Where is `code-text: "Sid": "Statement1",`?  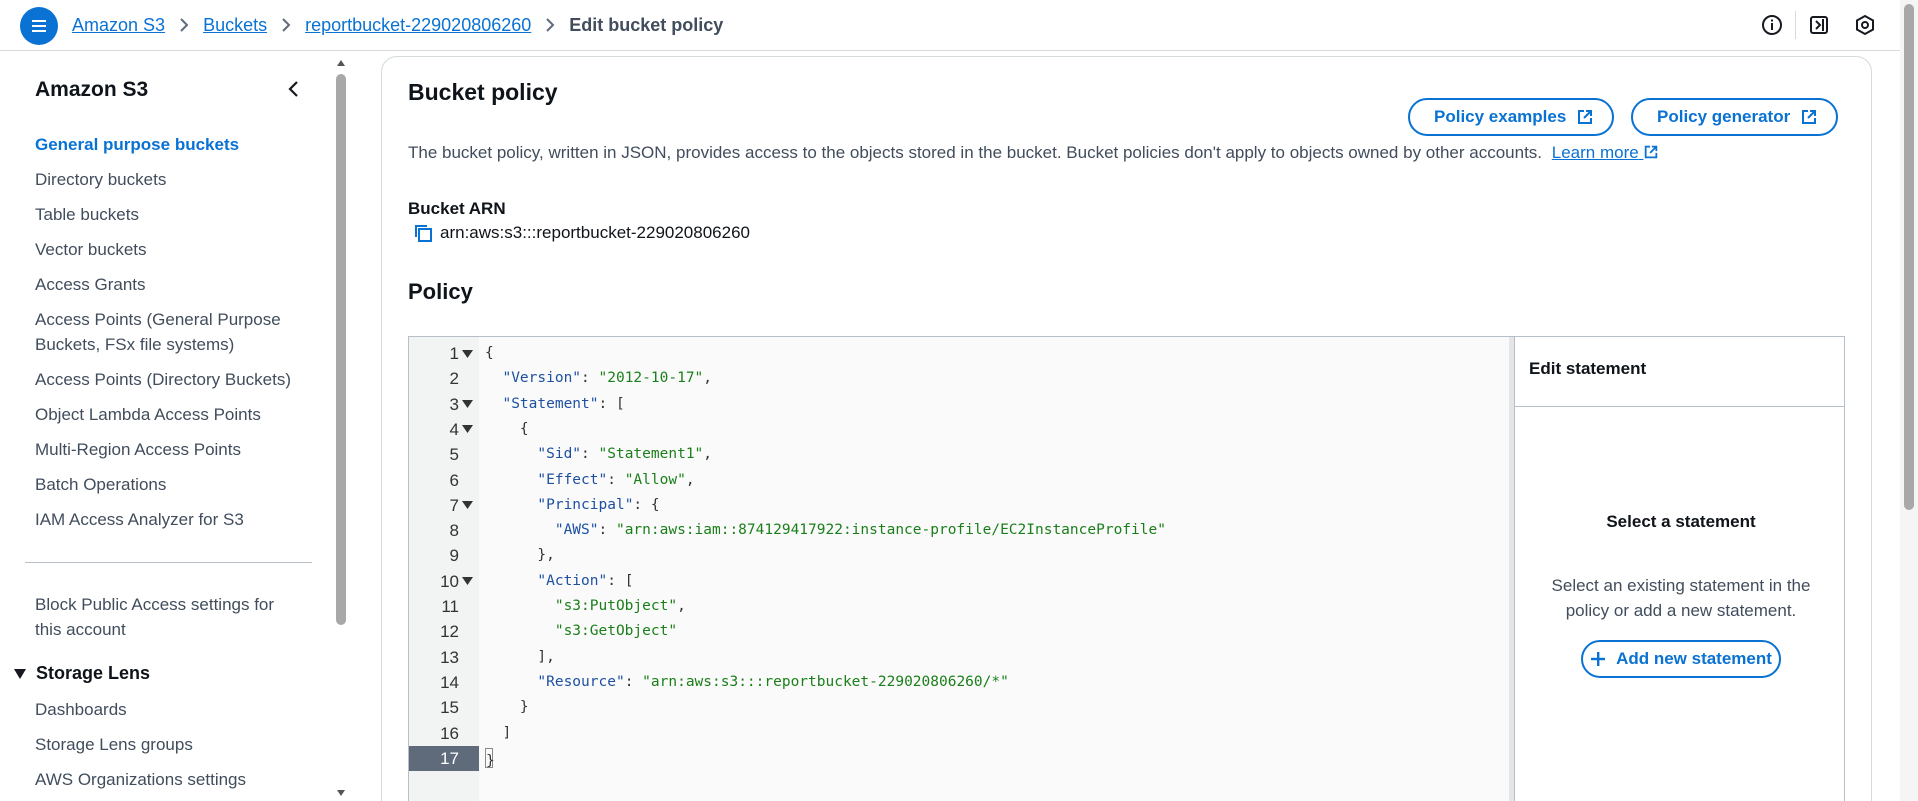
code-text: "Sid": "Statement1", is located at coordinates (625, 454).